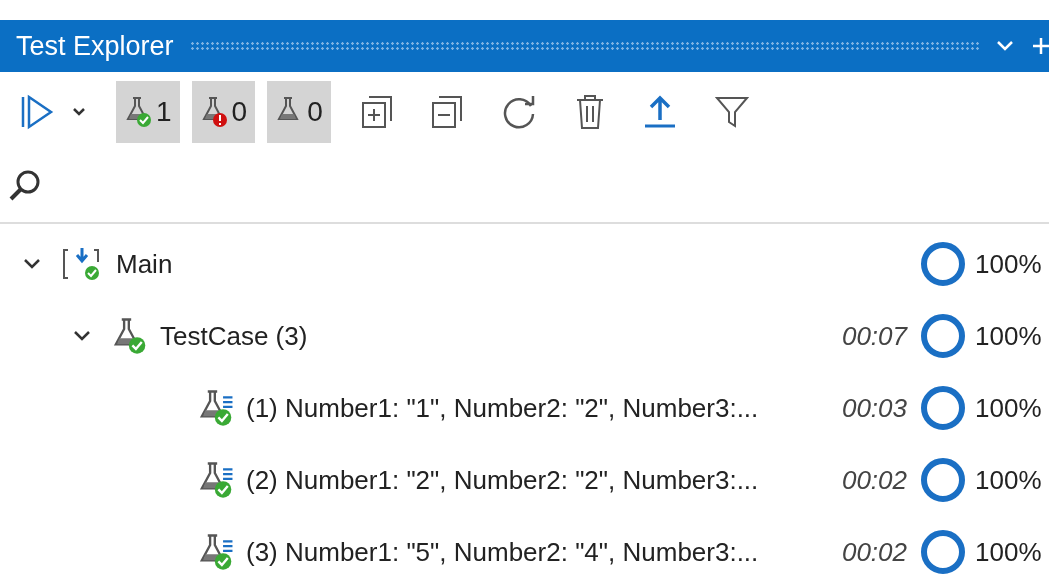  What do you see at coordinates (873, 408) in the screenshot?
I see `duration-text: 00:03` at bounding box center [873, 408].